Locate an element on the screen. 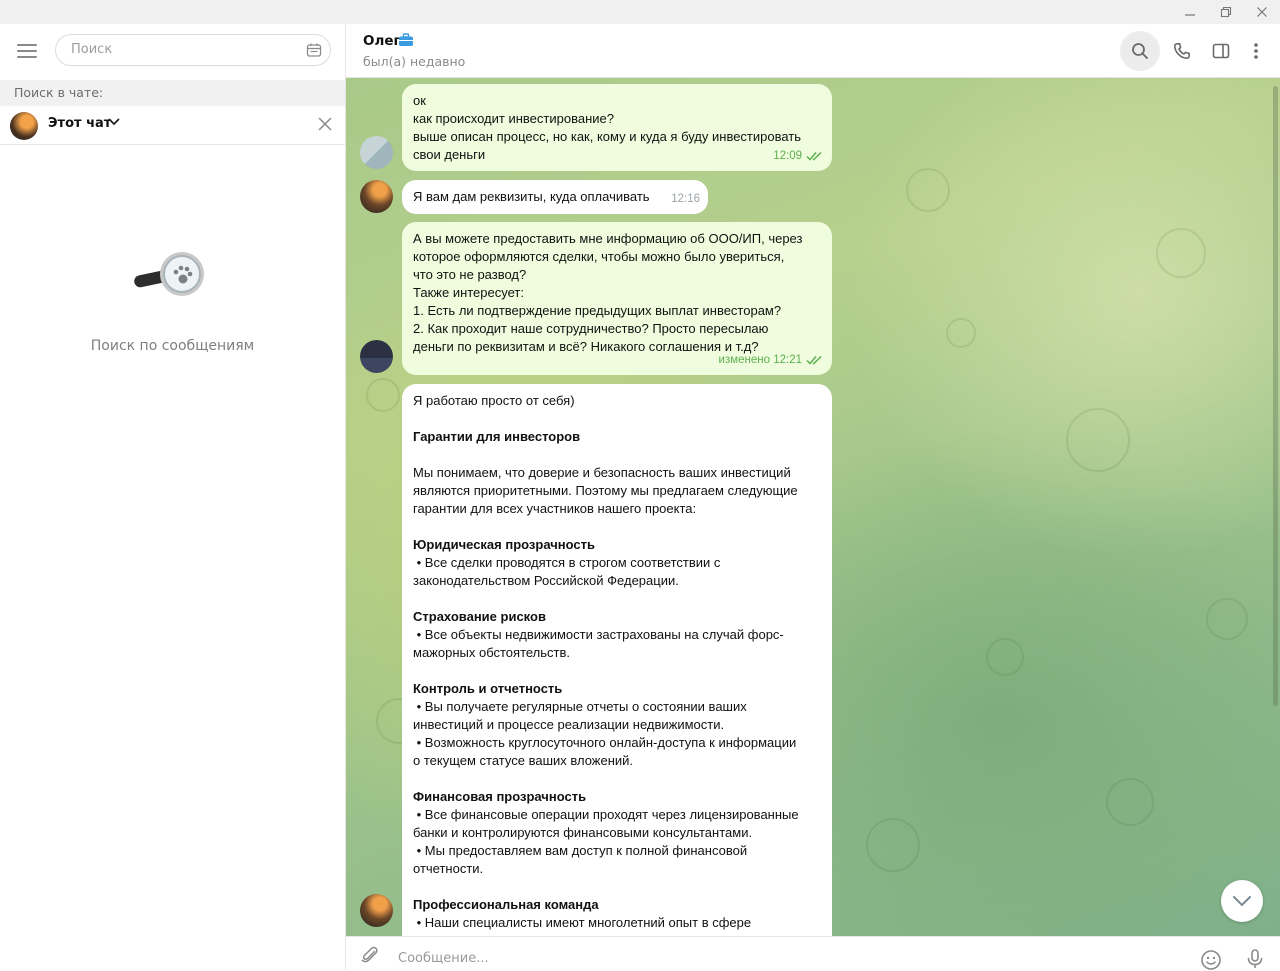 The height and width of the screenshot is (971, 1280). calendar-icon is located at coordinates (314, 50).